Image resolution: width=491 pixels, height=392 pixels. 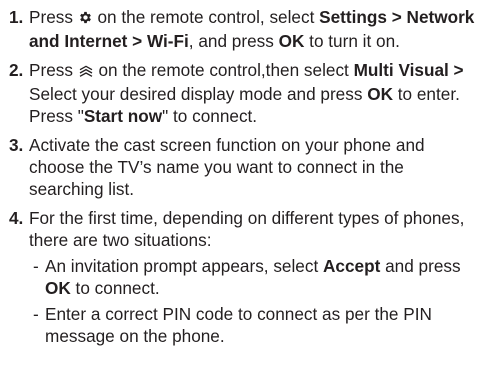 I want to click on accept-text: Accept, so click(x=352, y=266).